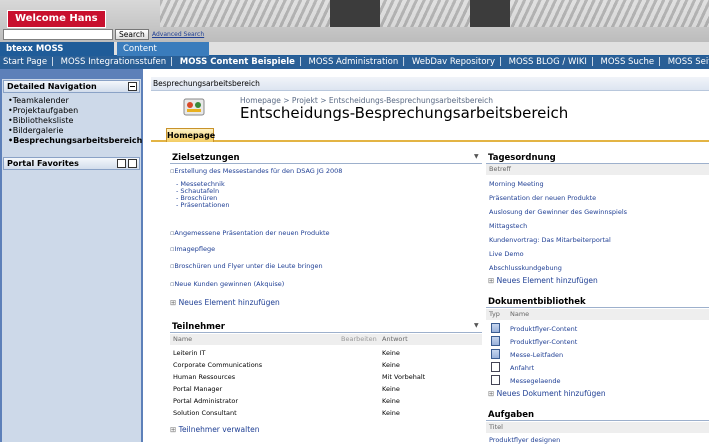 The width and height of the screenshot is (709, 444). What do you see at coordinates (204, 377) in the screenshot?
I see `teilnehmer-name: Human Ressources` at bounding box center [204, 377].